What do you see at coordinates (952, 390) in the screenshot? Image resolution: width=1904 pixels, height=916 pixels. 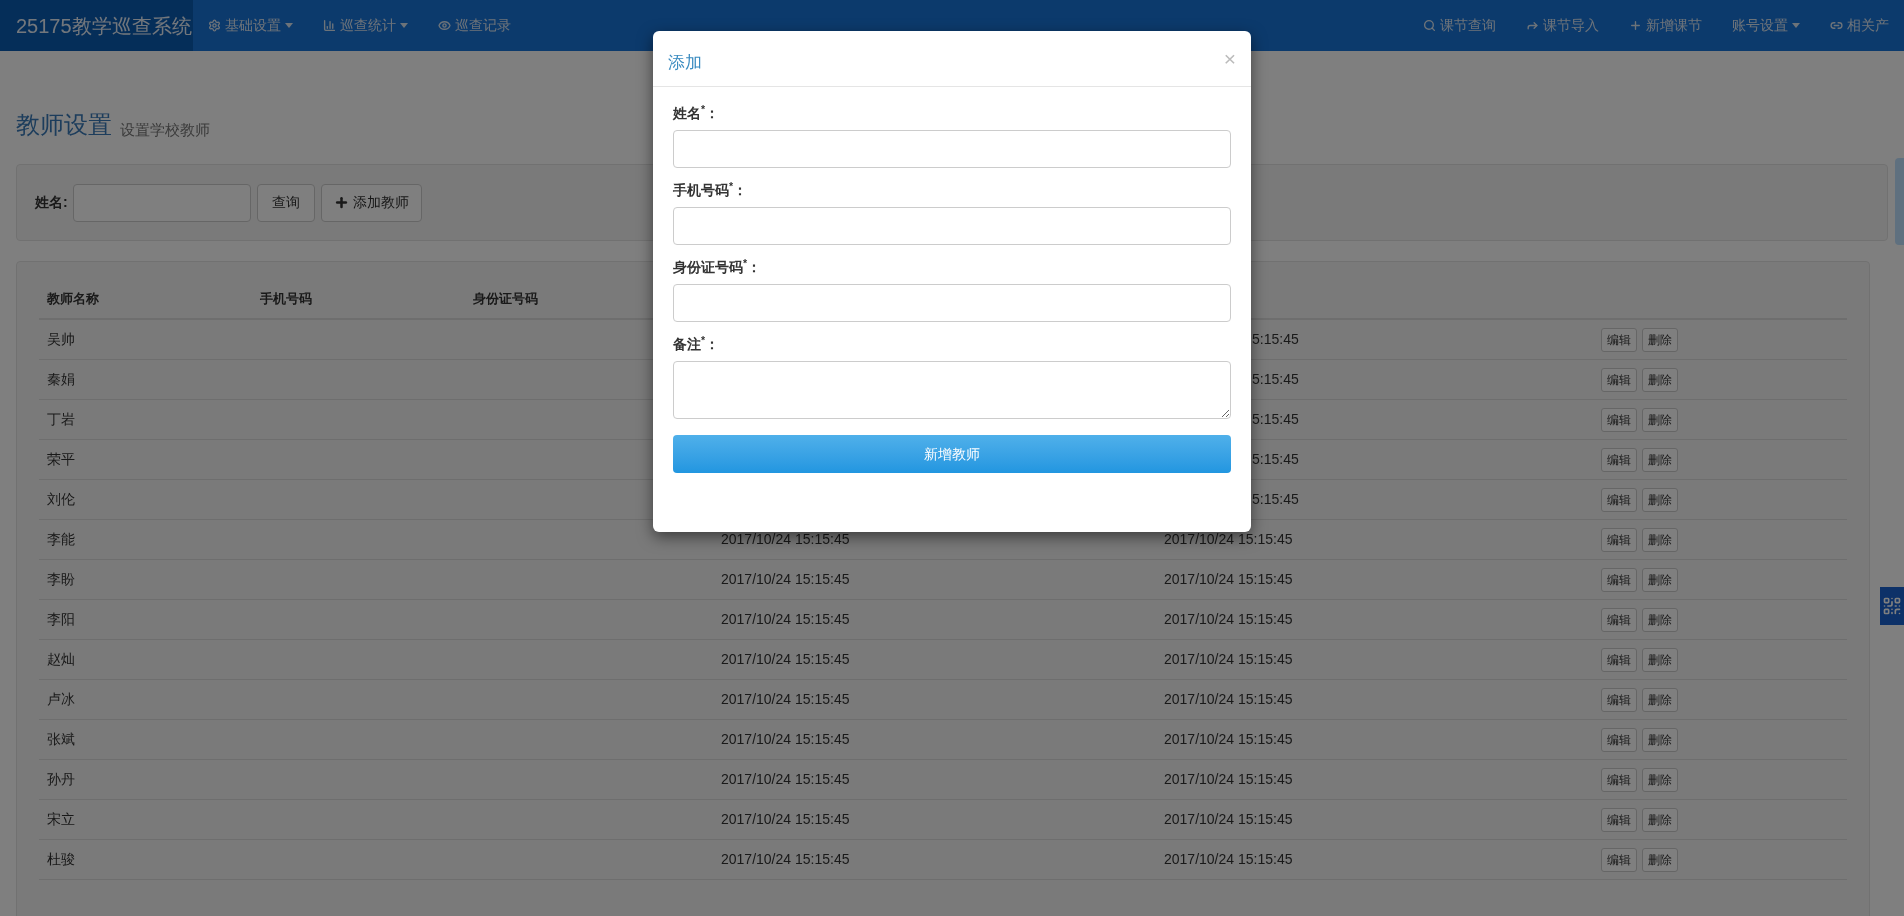 I see `notes-field` at bounding box center [952, 390].